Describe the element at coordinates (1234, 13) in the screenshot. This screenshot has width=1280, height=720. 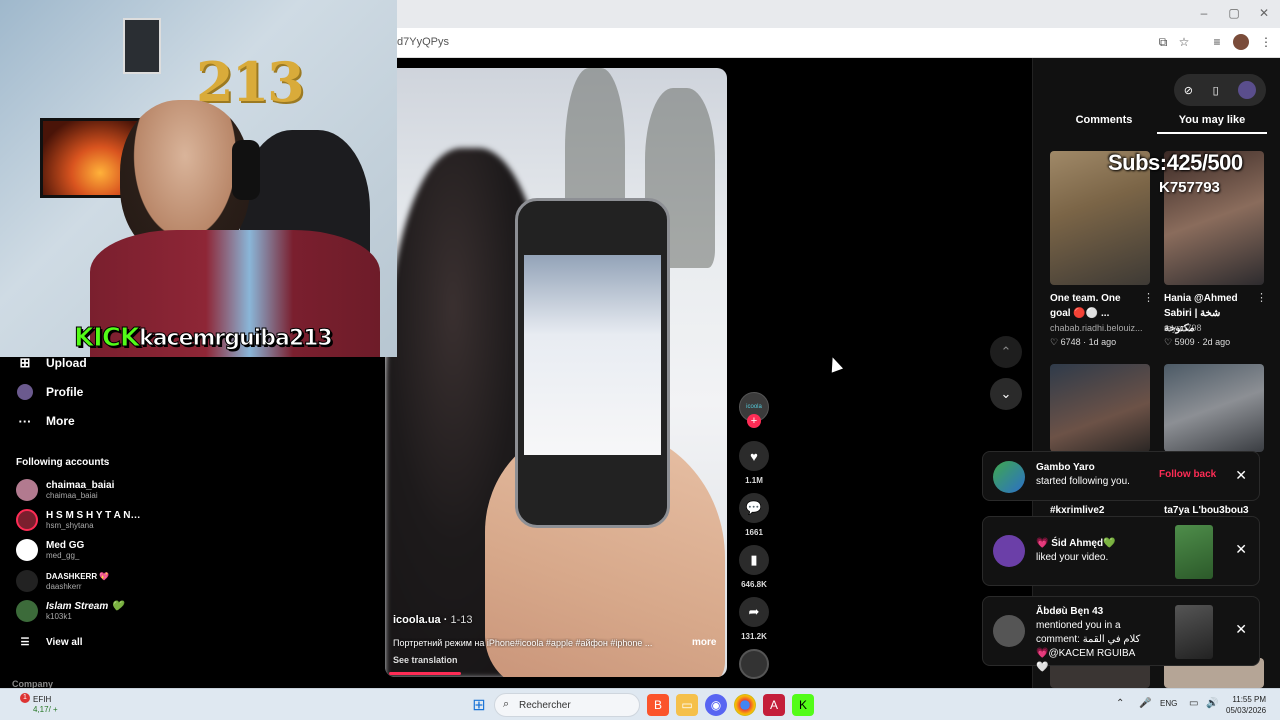
I see `maximize-icon: ▢` at that location.